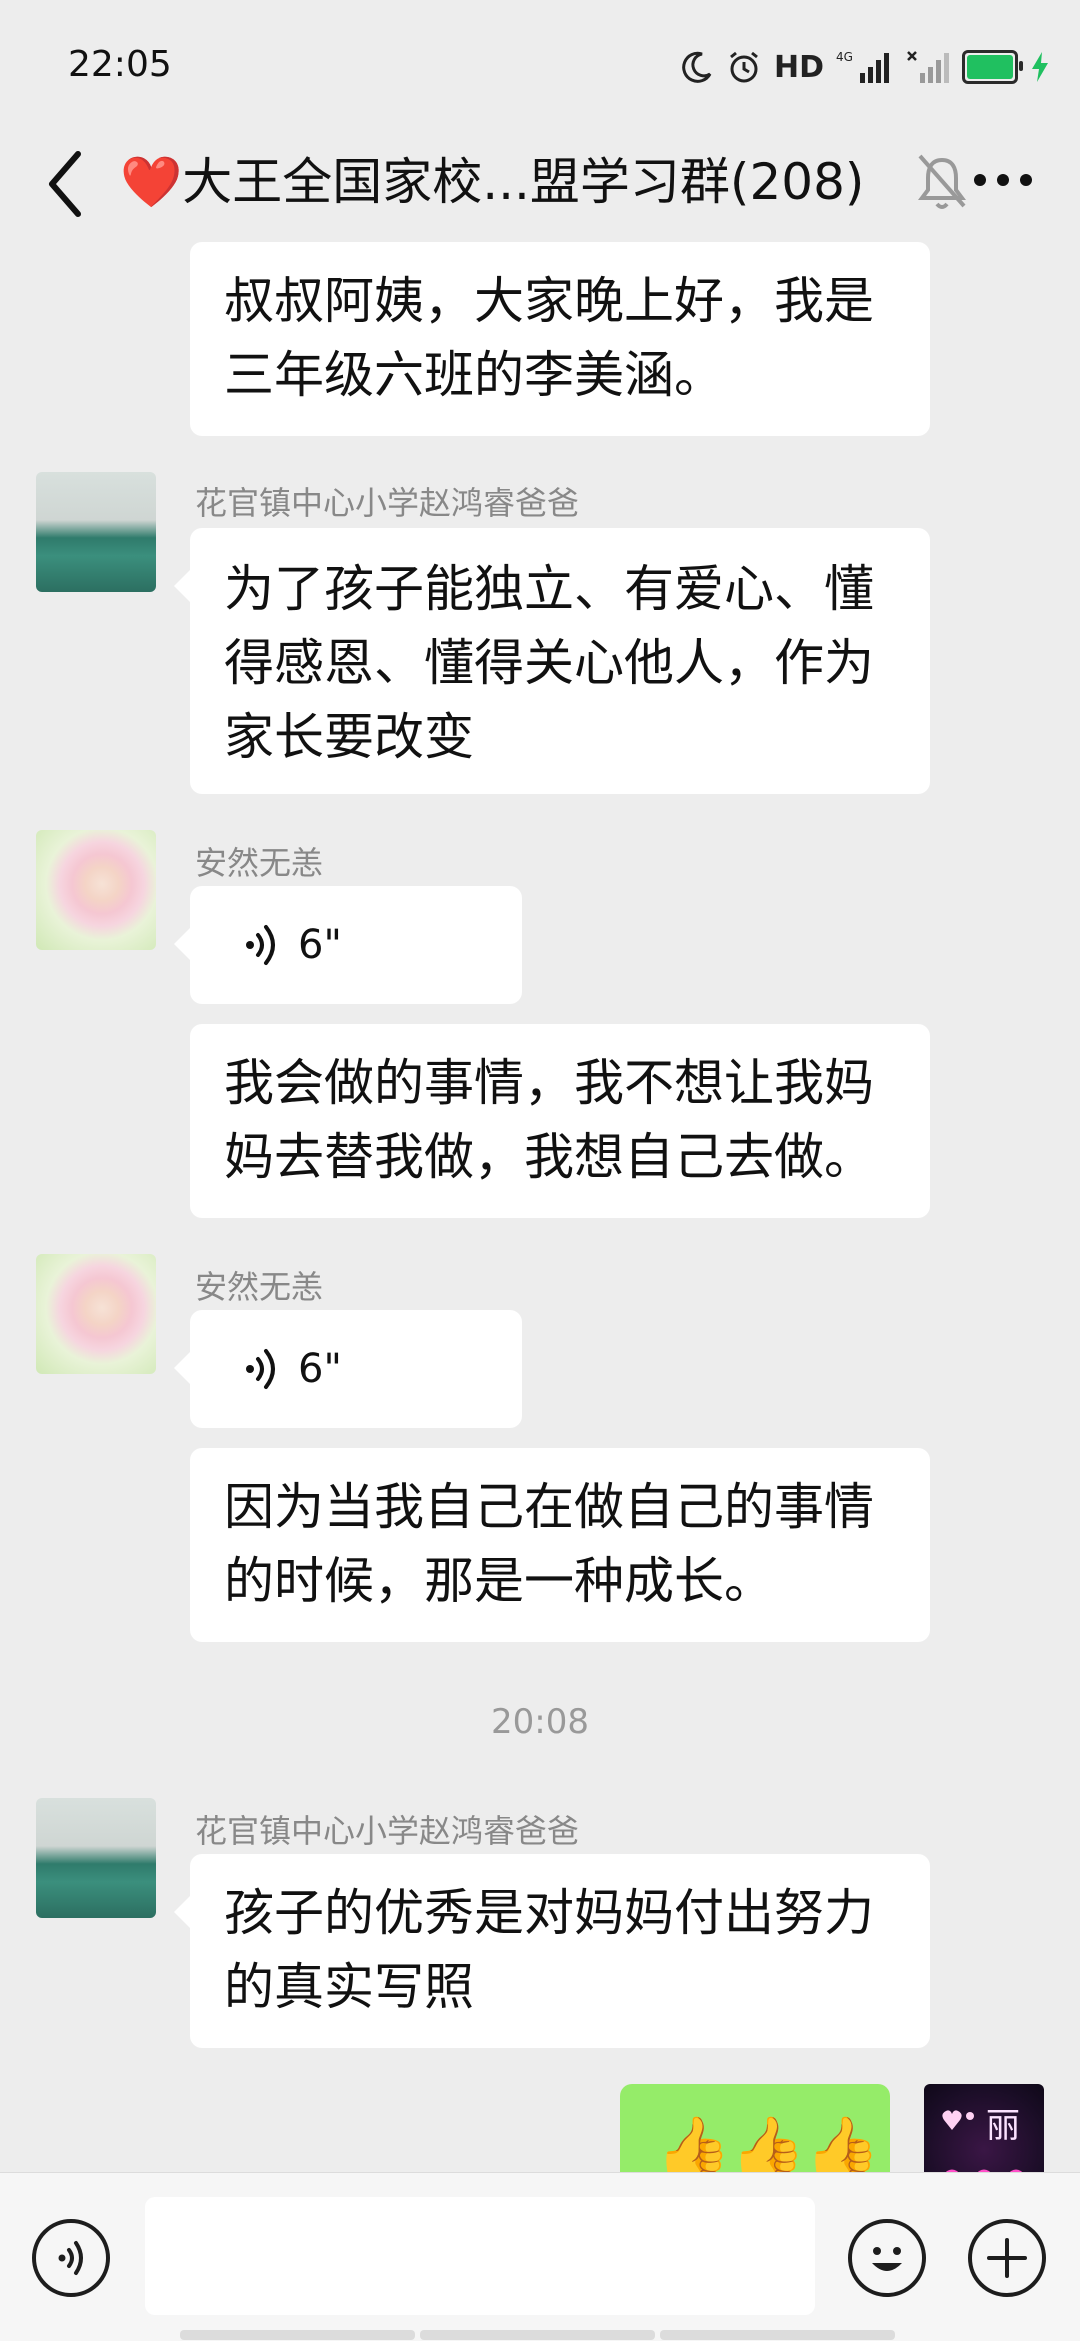  Describe the element at coordinates (540, 1722) in the screenshot. I see `chat-timestamp: 20:08` at that location.